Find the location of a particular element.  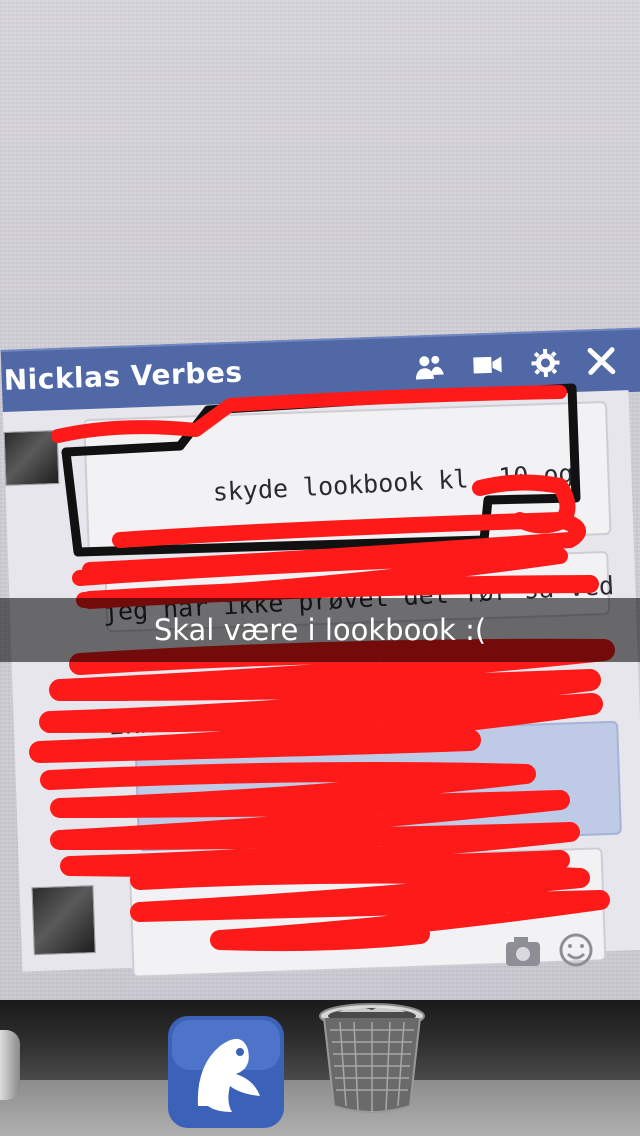

app-icon is located at coordinates (226, 1072).